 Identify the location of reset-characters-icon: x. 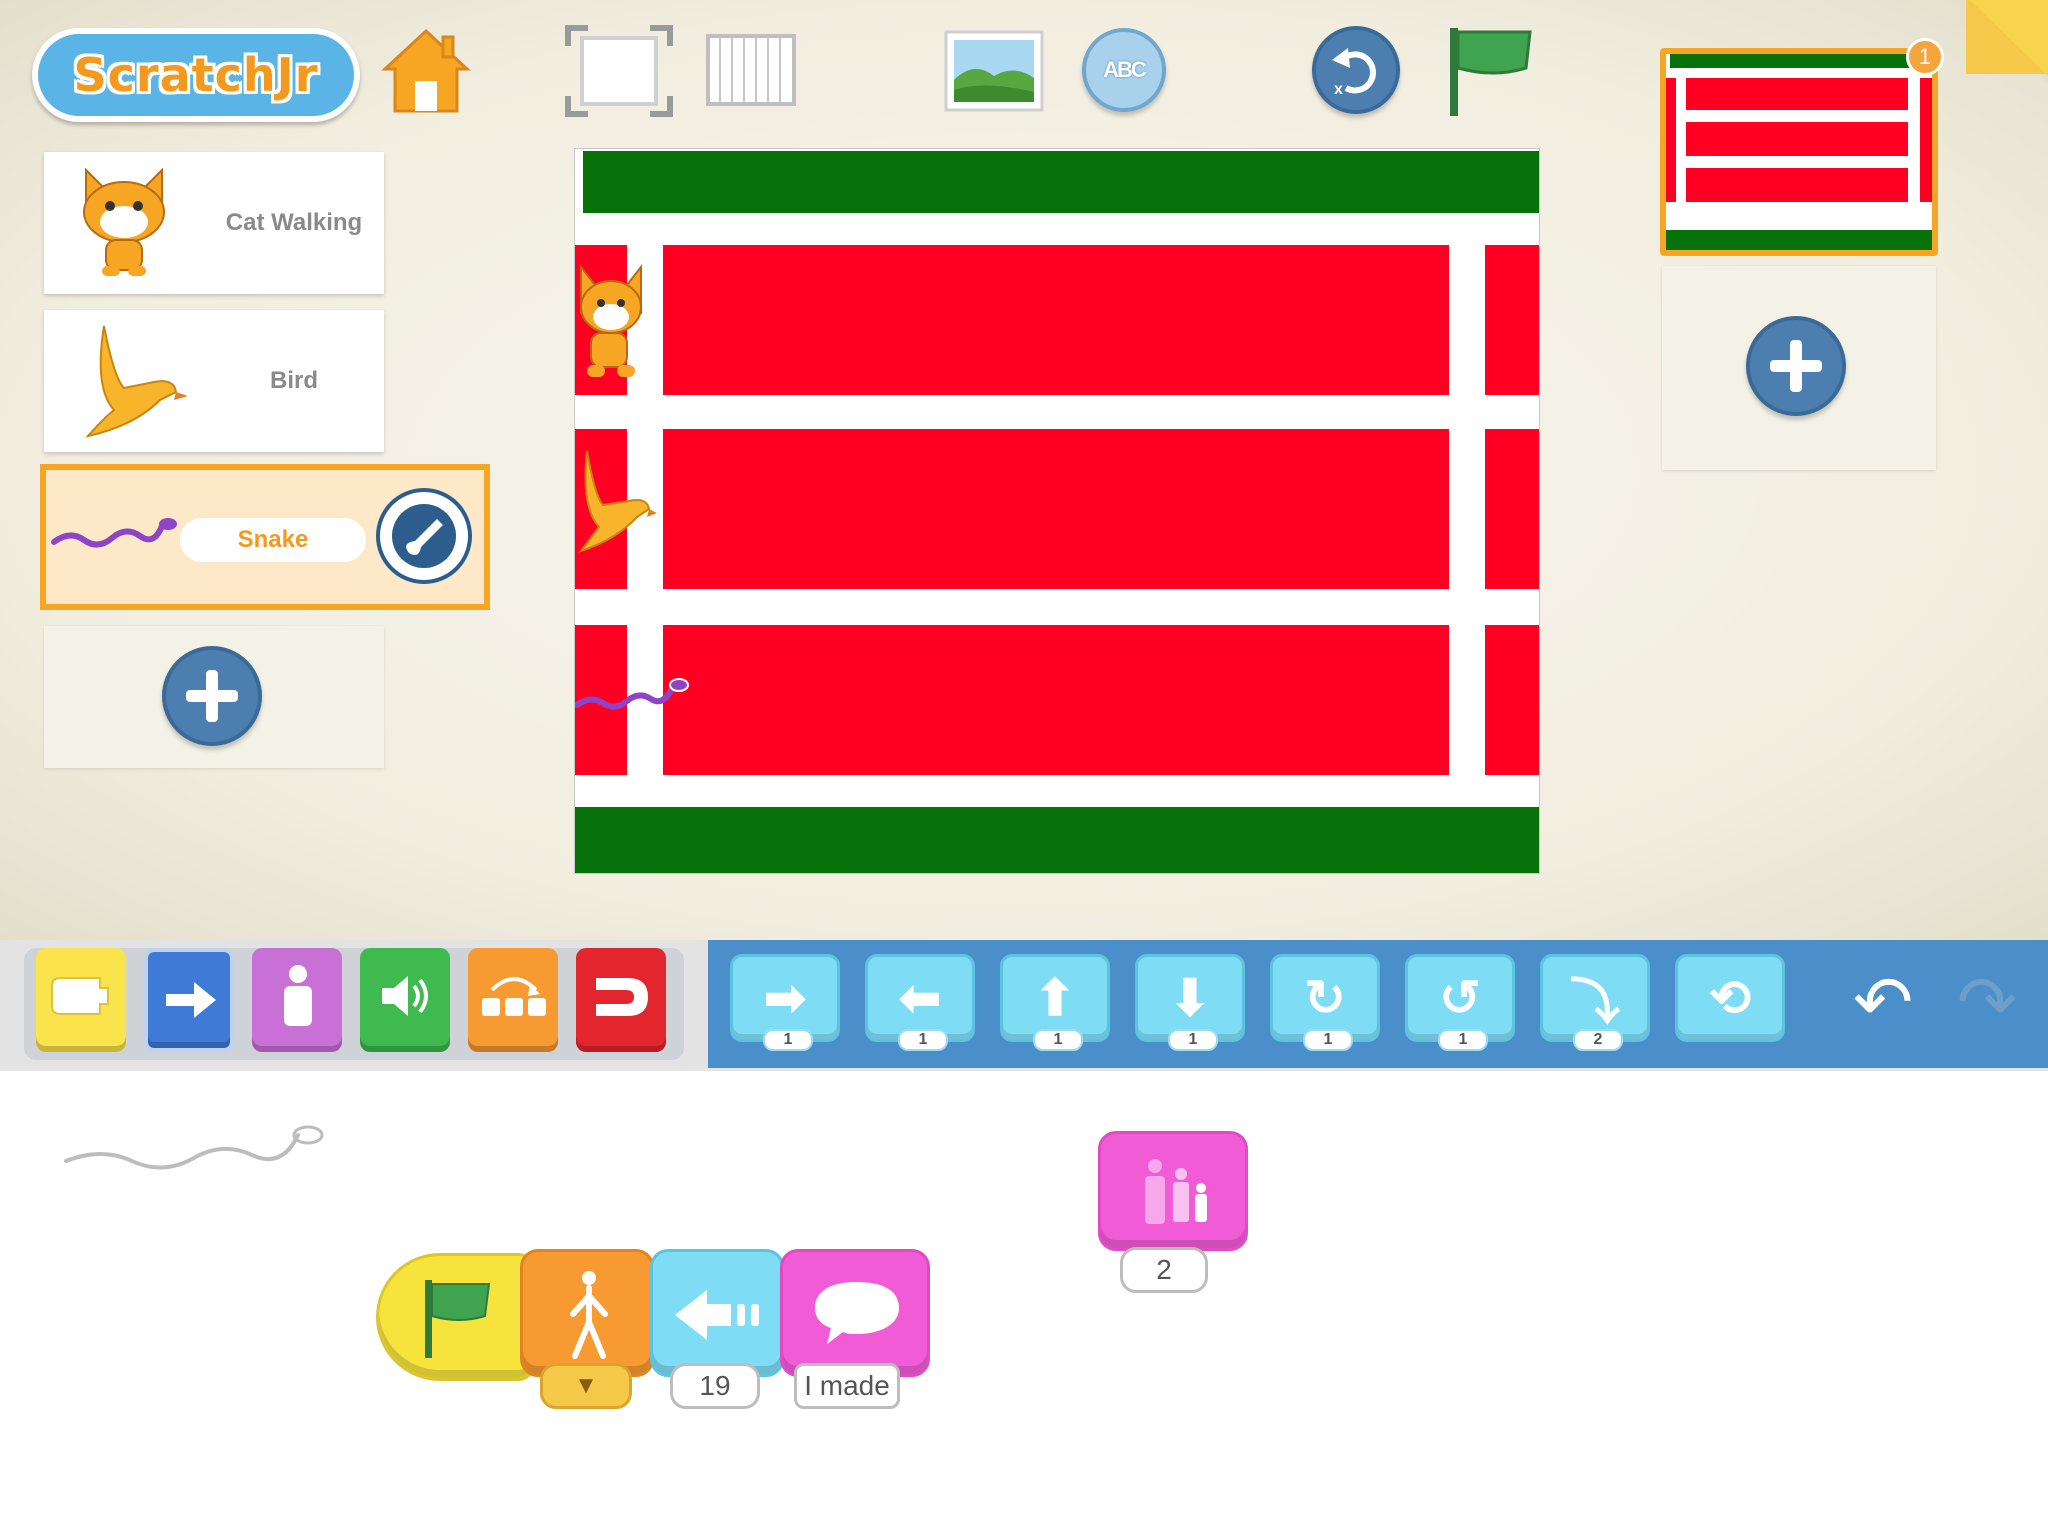
(1354, 73).